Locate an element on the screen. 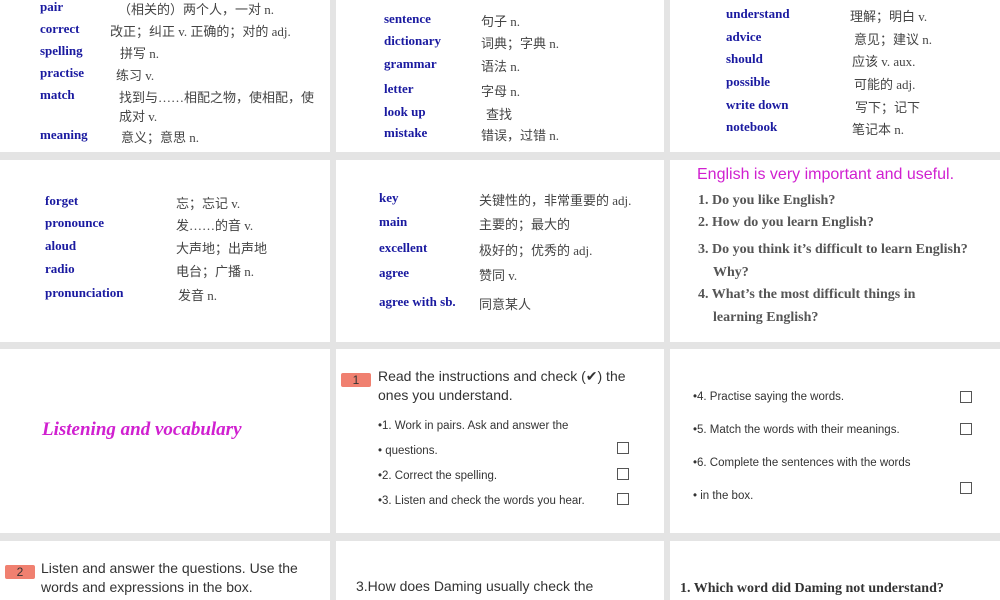 The width and height of the screenshot is (1000, 600). vocab-meaning: 拼写 n. is located at coordinates (140, 53).